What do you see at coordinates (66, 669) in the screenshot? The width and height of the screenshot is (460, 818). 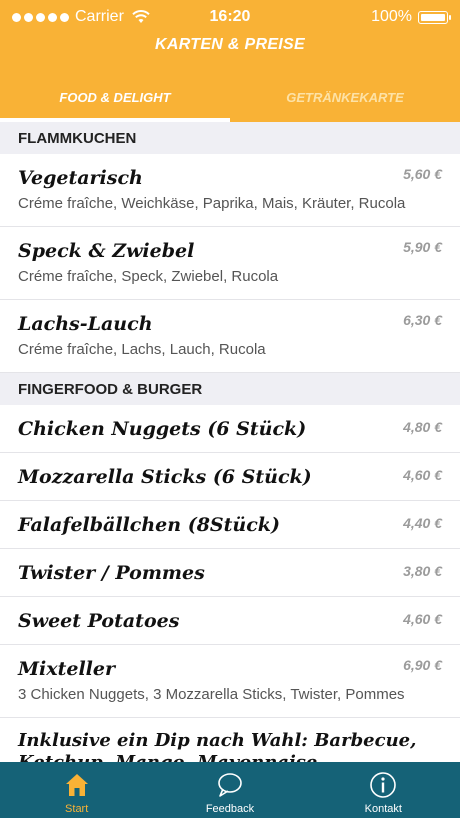 I see `item-name: Mixteller` at bounding box center [66, 669].